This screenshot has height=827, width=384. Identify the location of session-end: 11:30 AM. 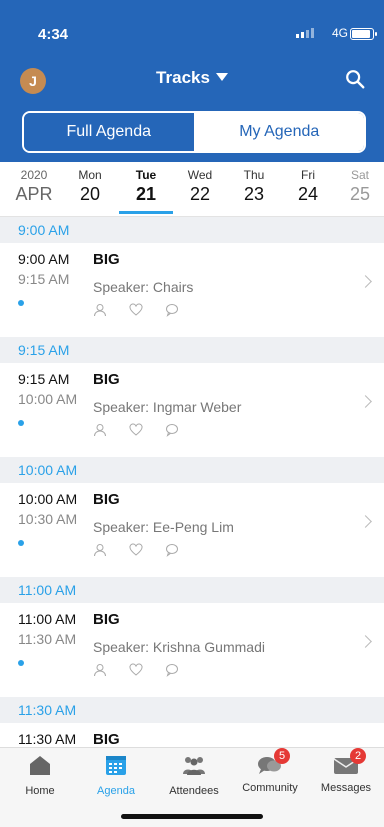
(47, 639).